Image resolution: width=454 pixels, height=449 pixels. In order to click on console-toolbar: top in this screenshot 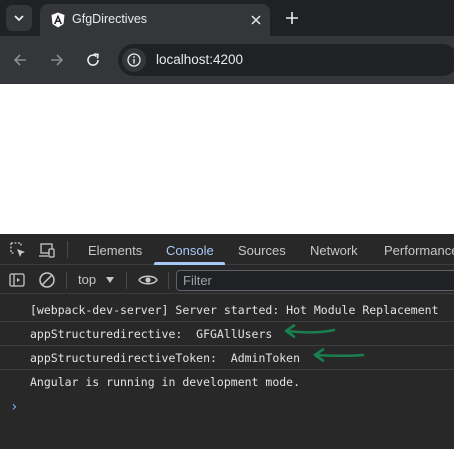, I will do `click(227, 280)`.